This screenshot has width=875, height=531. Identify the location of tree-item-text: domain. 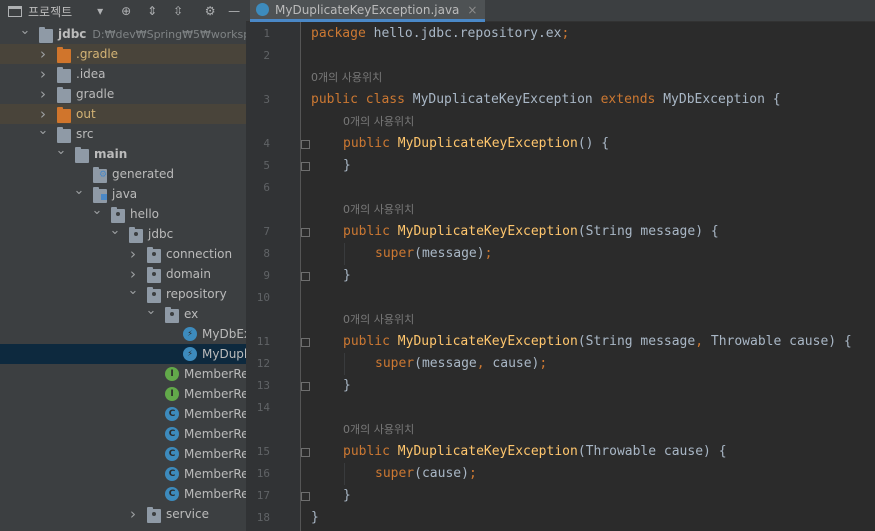
(188, 274).